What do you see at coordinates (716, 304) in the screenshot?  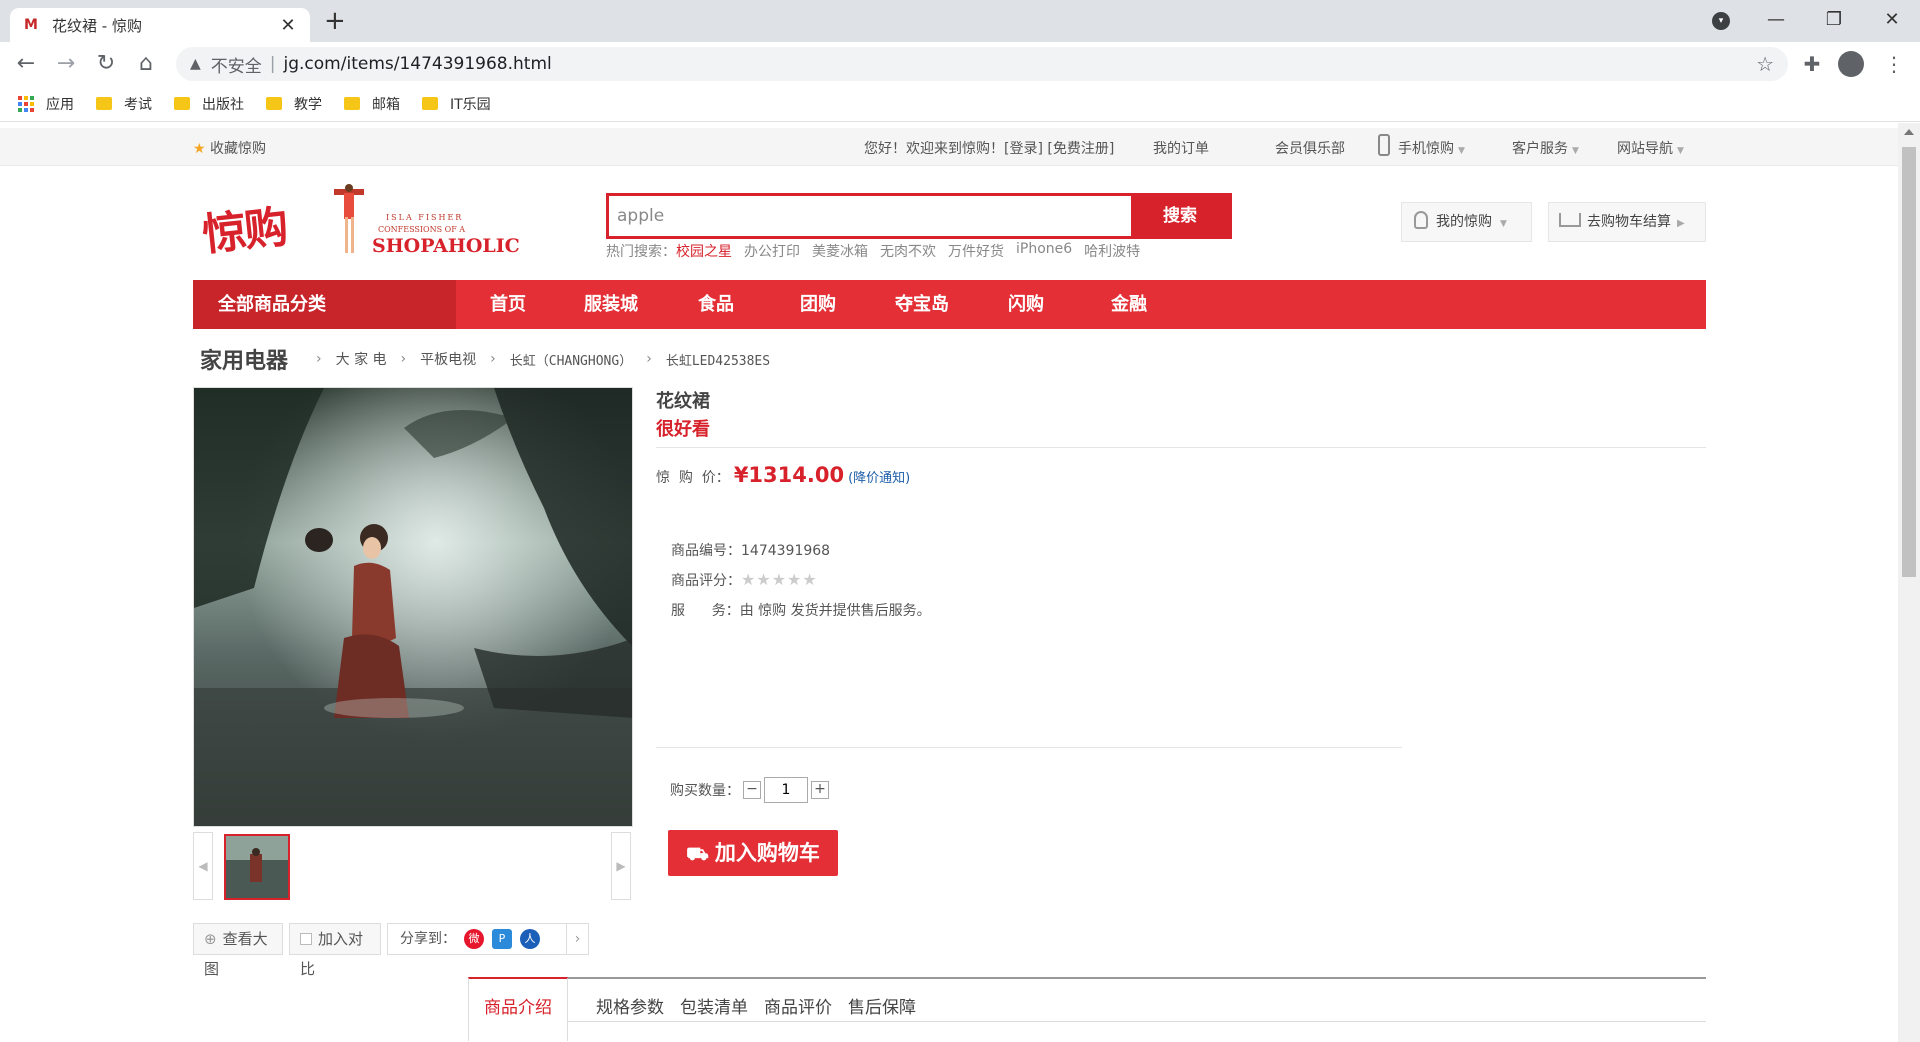 I see `nav-item-food: 食品` at bounding box center [716, 304].